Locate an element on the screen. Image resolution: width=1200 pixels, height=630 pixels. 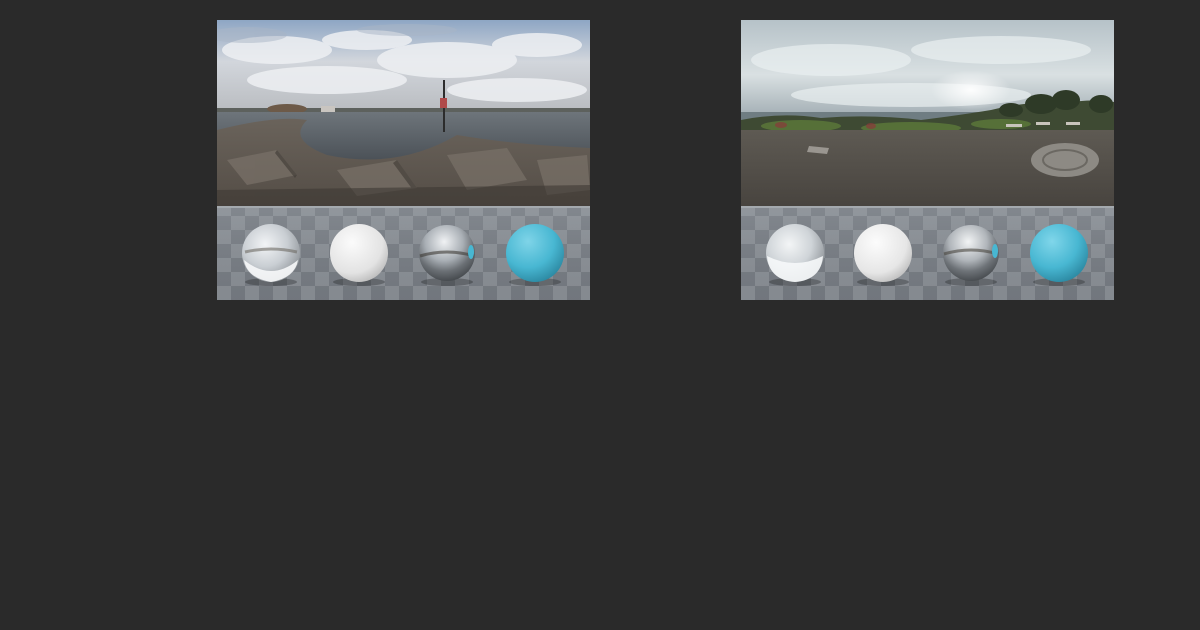
hdri-card-rocky-pier is located at coordinates (403, 160).